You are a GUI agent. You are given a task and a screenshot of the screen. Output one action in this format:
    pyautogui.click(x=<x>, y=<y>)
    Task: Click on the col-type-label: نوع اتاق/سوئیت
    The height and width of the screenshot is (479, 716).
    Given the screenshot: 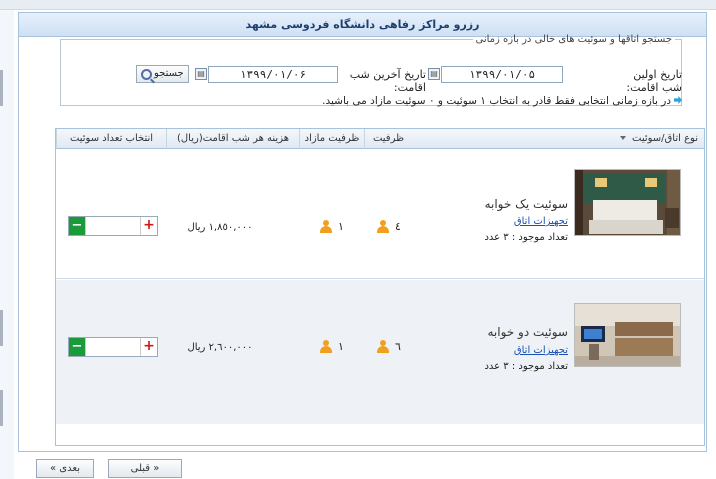 What is the action you would take?
    pyautogui.click(x=665, y=138)
    